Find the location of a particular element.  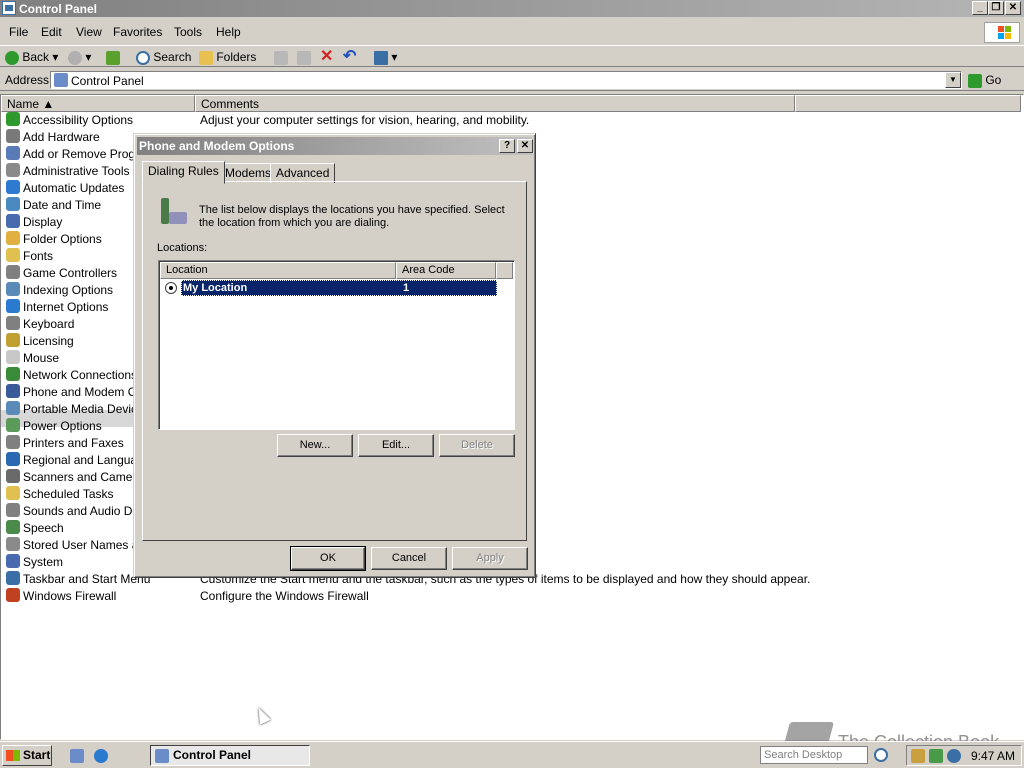

list-item-label: Mouse is located at coordinates (41, 358).